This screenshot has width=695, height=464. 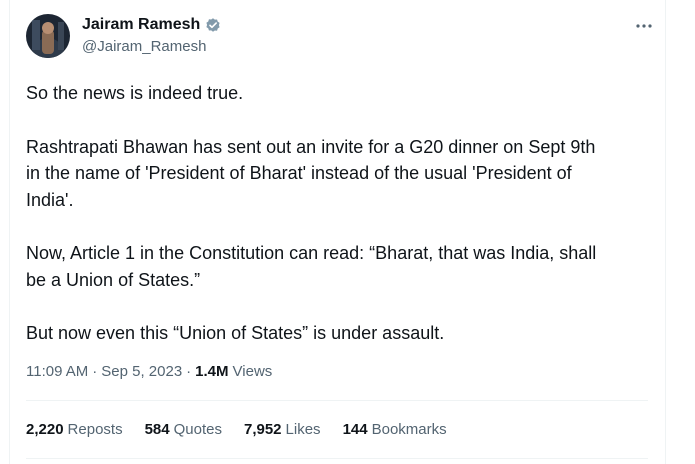 I want to click on views-label: Views, so click(x=252, y=371).